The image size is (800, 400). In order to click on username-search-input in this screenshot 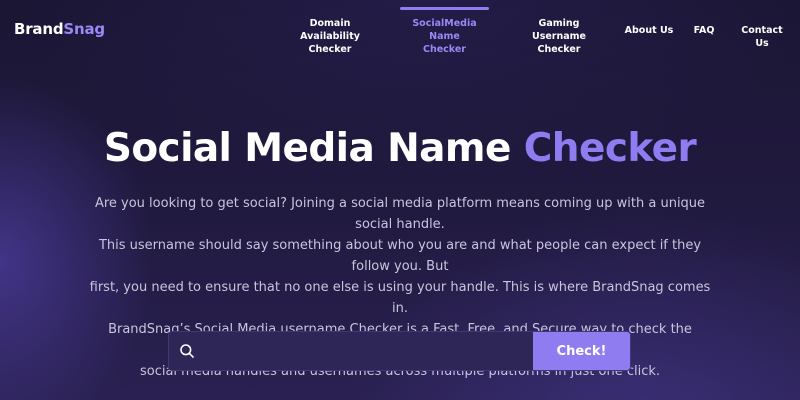, I will do `click(366, 351)`.